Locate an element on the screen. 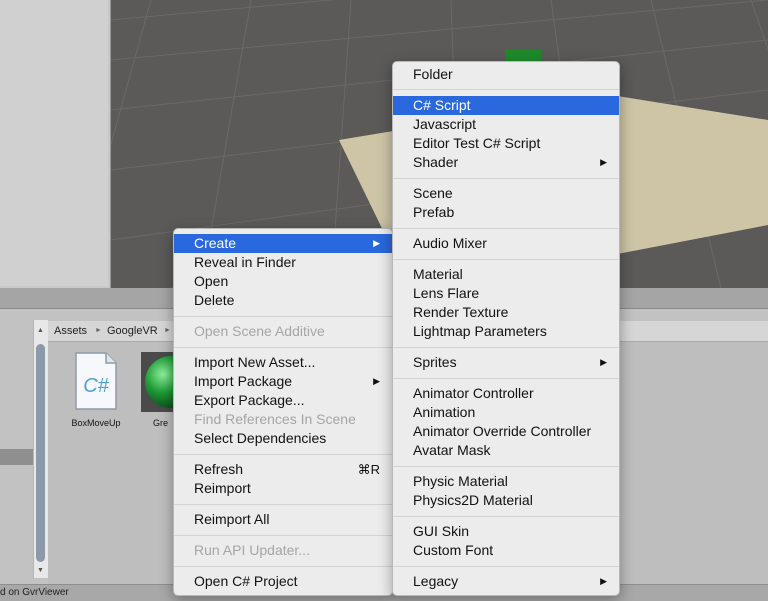 The height and width of the screenshot is (601, 768). menu-item-label: Custom Font is located at coordinates (453, 550).